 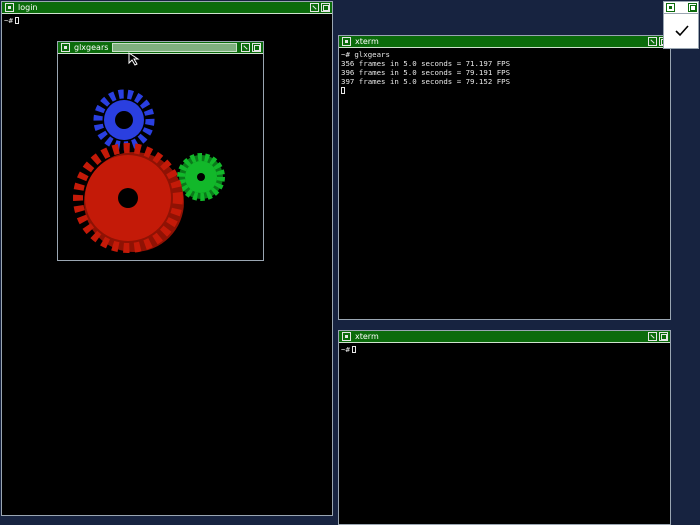 What do you see at coordinates (201, 177) in the screenshot?
I see `green-gear` at bounding box center [201, 177].